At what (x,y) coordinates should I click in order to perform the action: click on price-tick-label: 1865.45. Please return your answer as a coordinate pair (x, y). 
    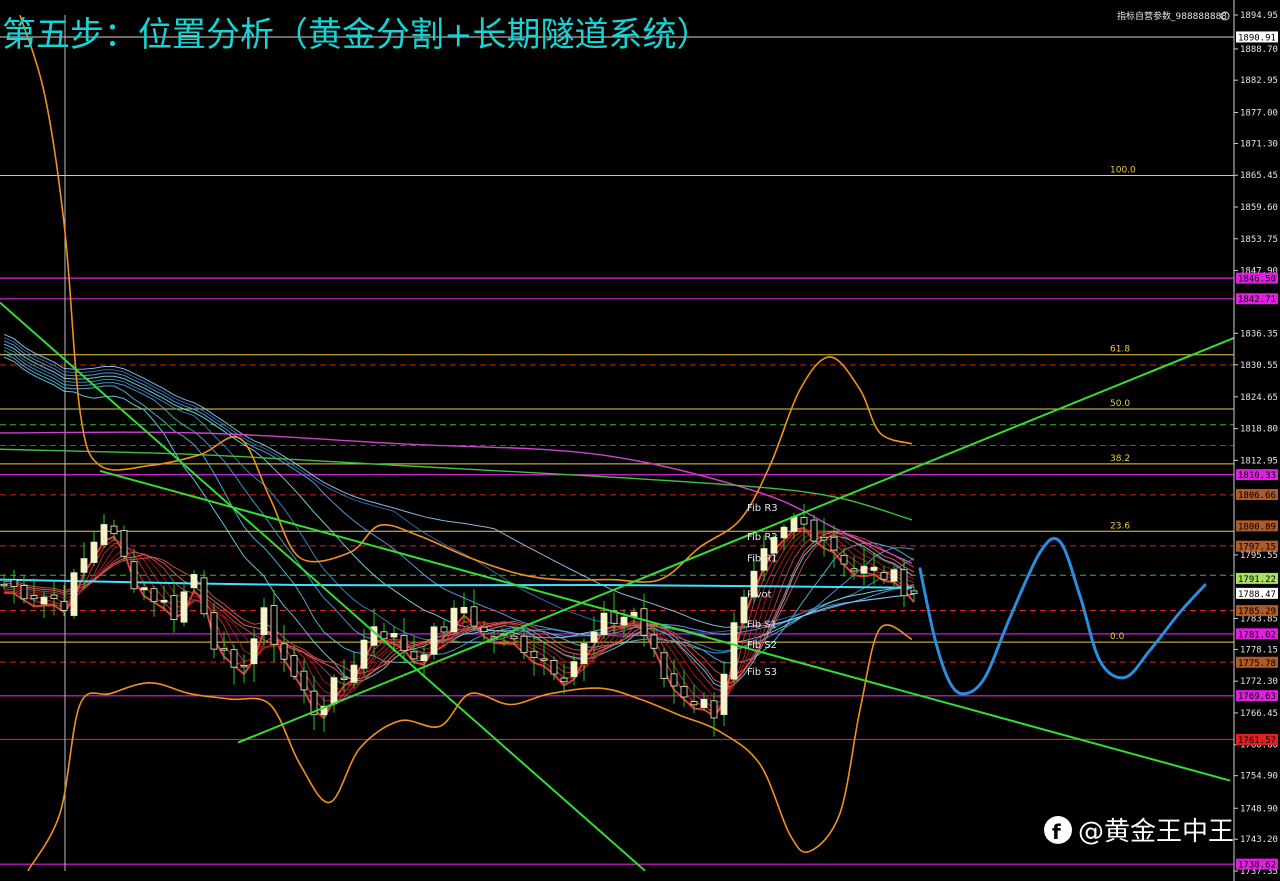
    Looking at the image, I should click on (1259, 176).